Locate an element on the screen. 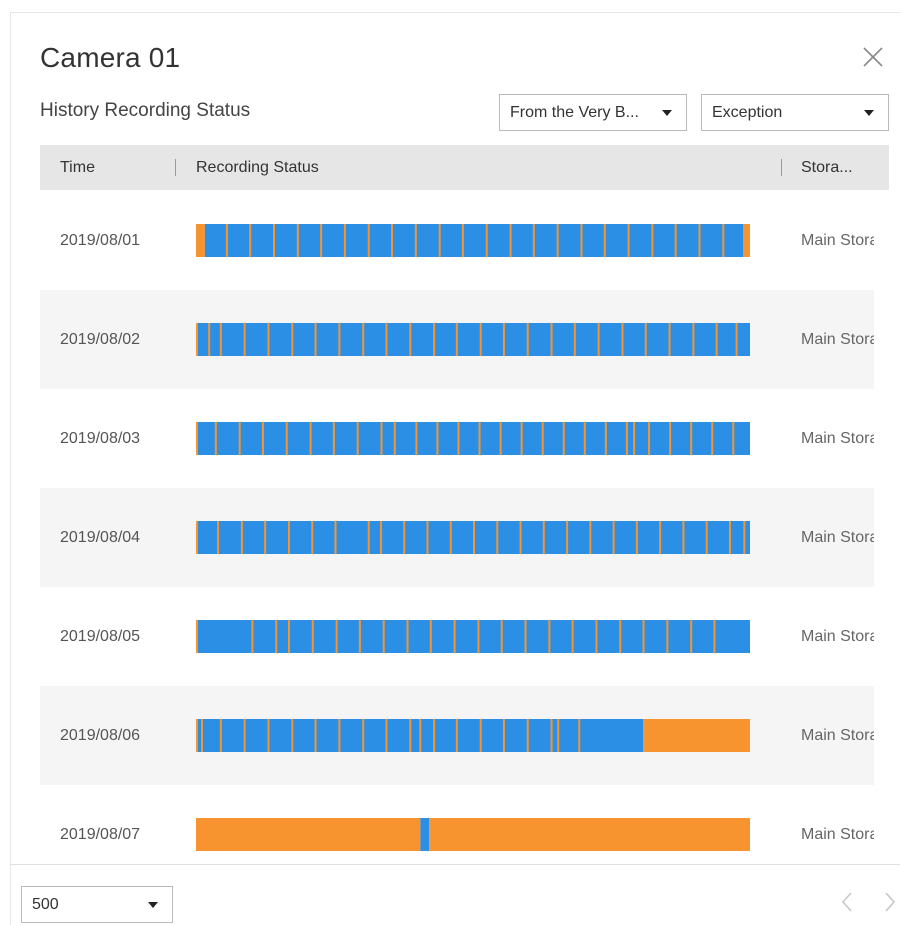 This screenshot has width=902, height=925. row-date: 2019/08/04 is located at coordinates (100, 537).